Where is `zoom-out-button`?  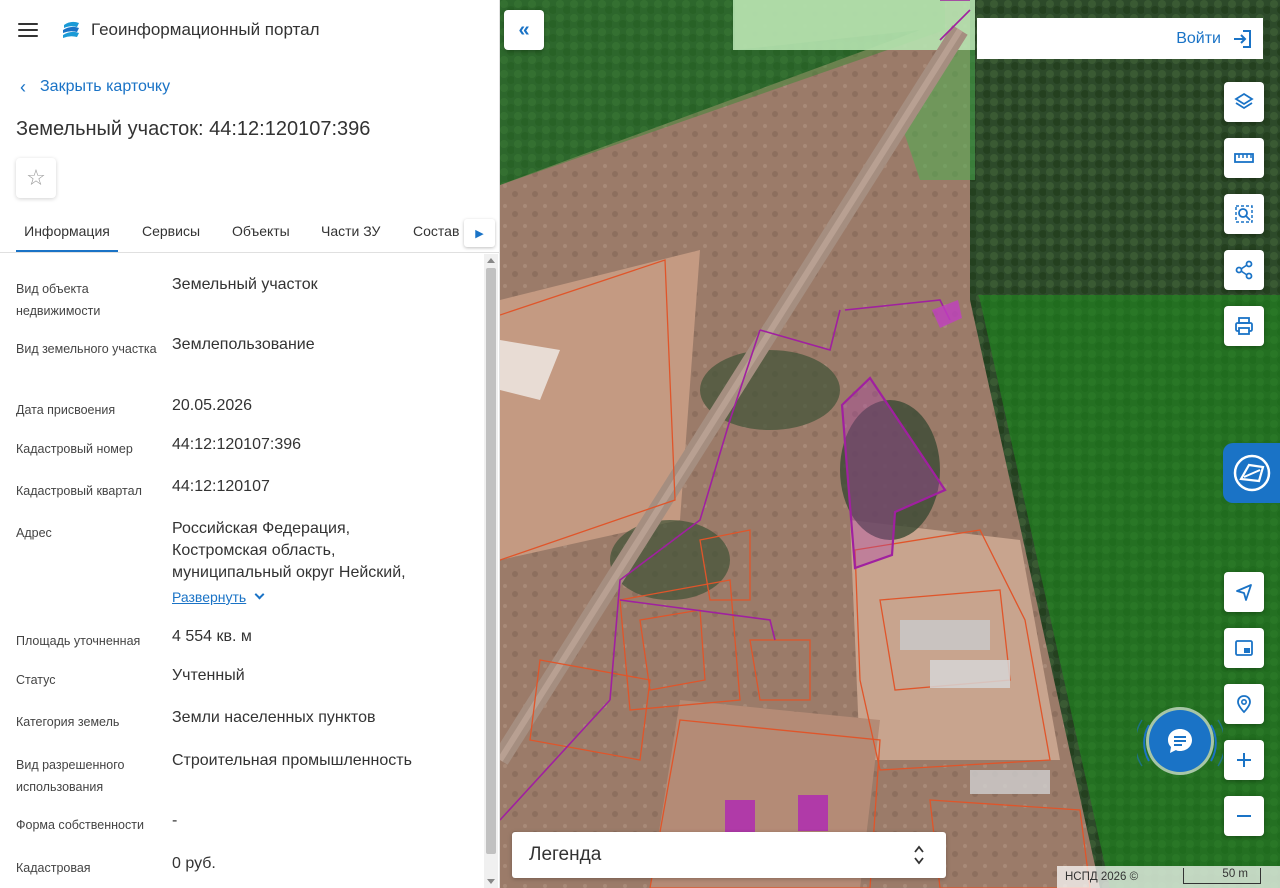
zoom-out-button is located at coordinates (1244, 816).